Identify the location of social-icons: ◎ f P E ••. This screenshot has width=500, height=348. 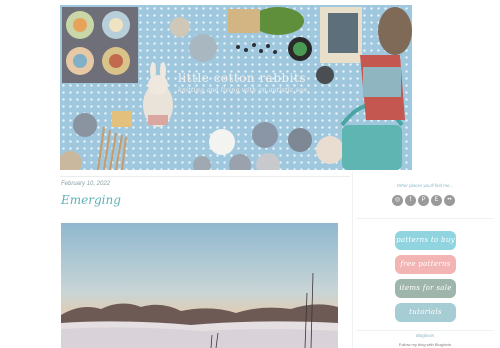
(423, 201).